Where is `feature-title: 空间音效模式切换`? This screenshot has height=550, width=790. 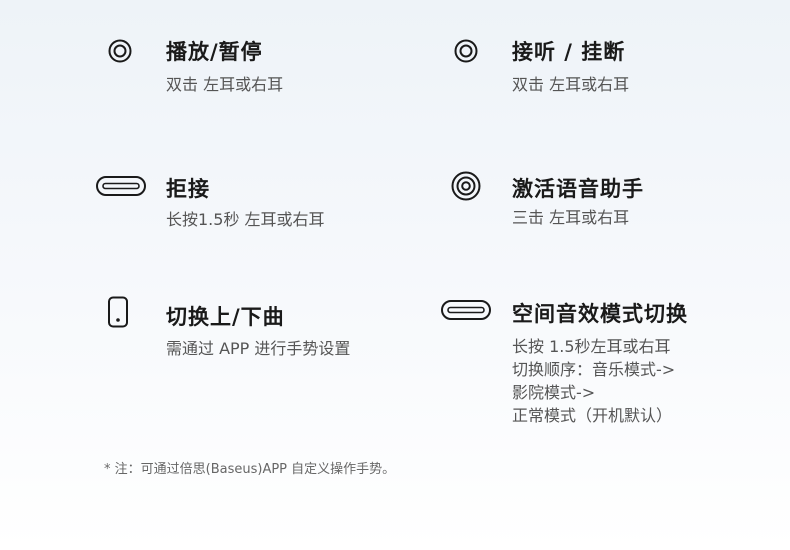 feature-title: 空间音效模式切换 is located at coordinates (600, 314).